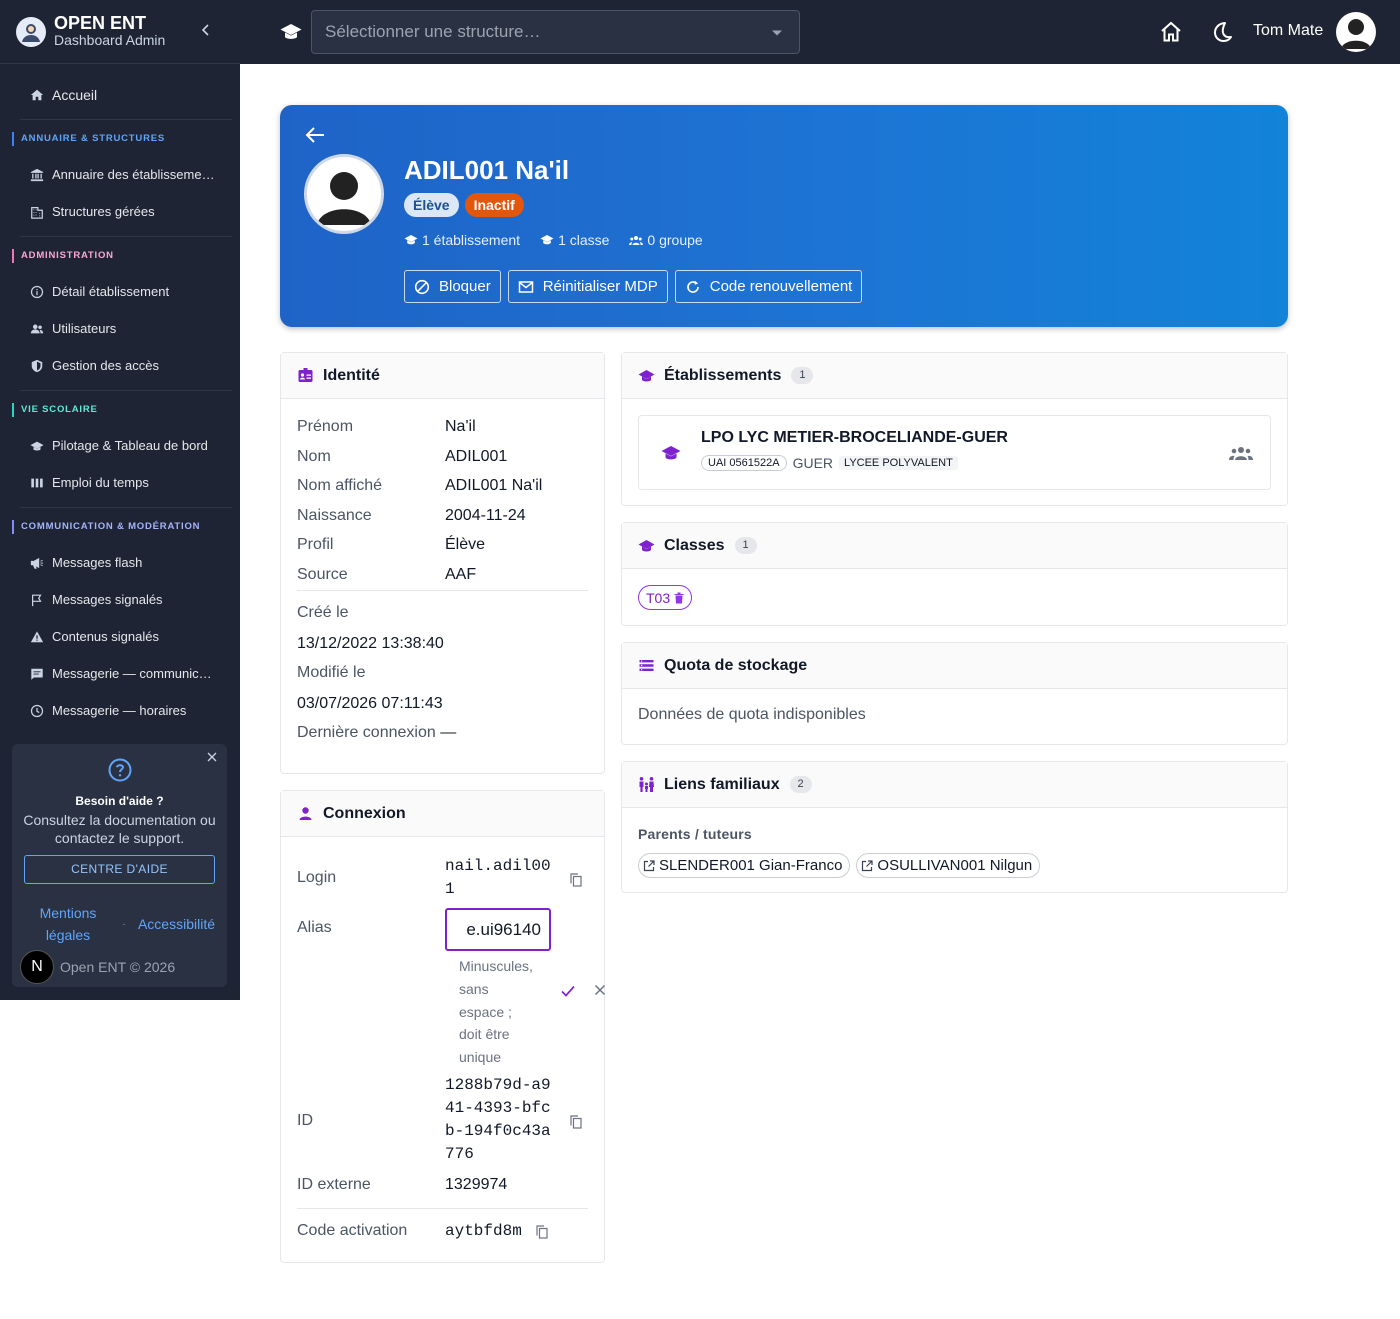 Image resolution: width=1400 pixels, height=1319 pixels. Describe the element at coordinates (119, 801) in the screenshot. I see `help-title: Besoin d'aide ?` at that location.